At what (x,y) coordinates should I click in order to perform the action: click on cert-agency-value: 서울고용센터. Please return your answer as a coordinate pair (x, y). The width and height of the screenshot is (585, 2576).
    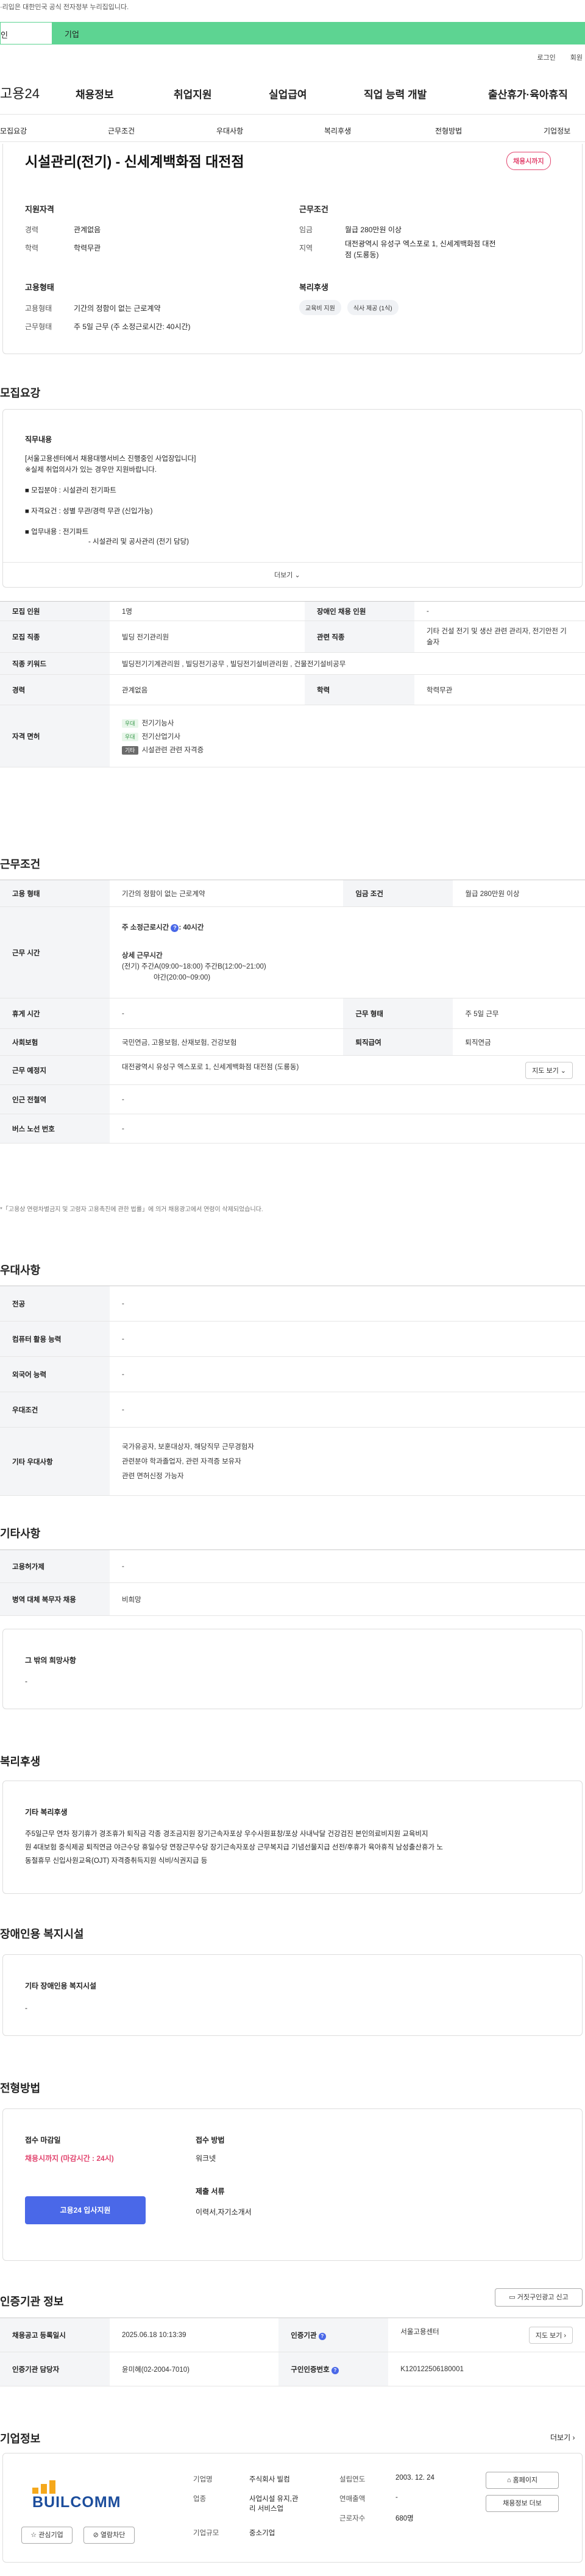
    Looking at the image, I should click on (419, 2332).